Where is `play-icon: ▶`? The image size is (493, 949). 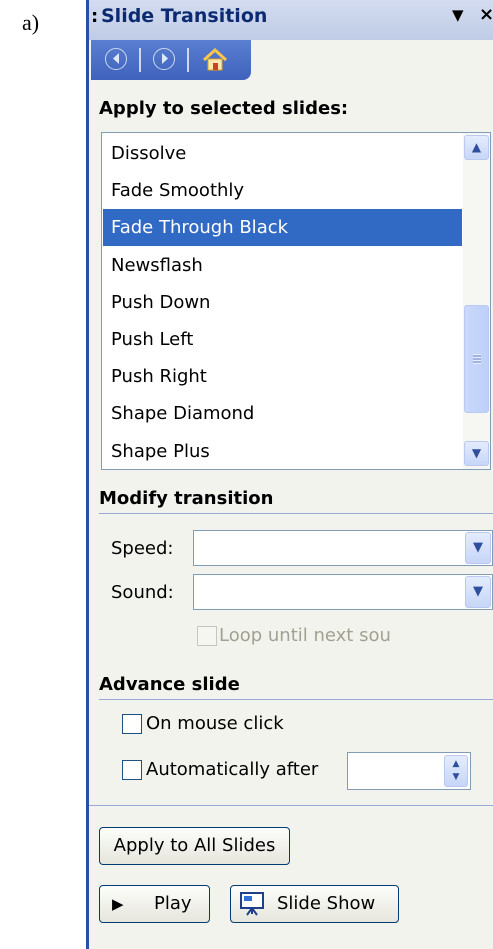 play-icon: ▶ is located at coordinates (118, 904).